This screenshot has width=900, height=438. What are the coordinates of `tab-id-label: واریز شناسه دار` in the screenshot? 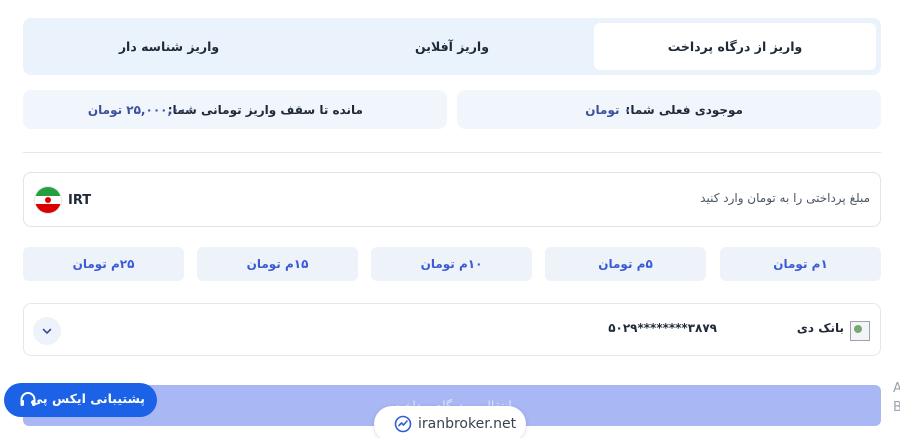 It's located at (169, 46).